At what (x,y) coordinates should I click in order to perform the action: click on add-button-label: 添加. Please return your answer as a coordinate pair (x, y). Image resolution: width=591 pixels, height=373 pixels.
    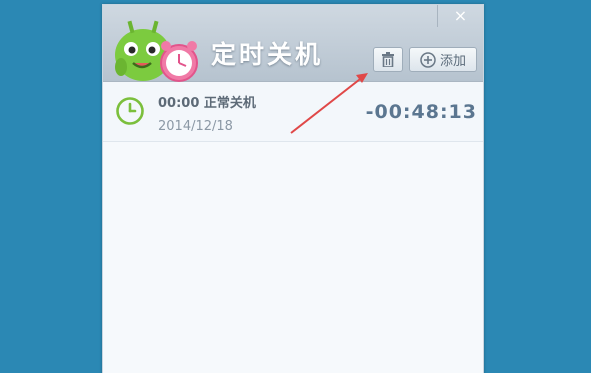
    Looking at the image, I should click on (452, 61).